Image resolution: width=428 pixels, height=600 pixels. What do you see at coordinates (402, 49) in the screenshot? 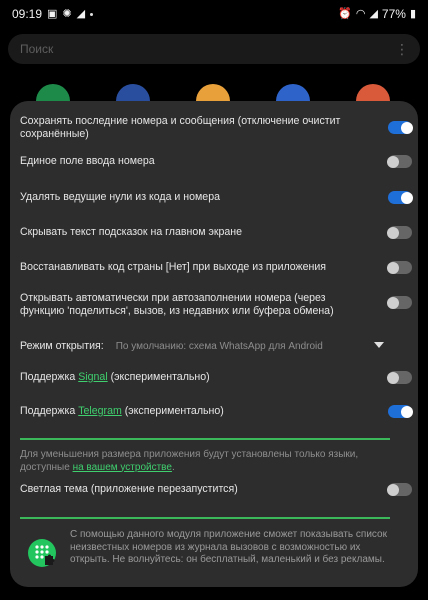
I see `more-options-icon: ⋮` at bounding box center [402, 49].